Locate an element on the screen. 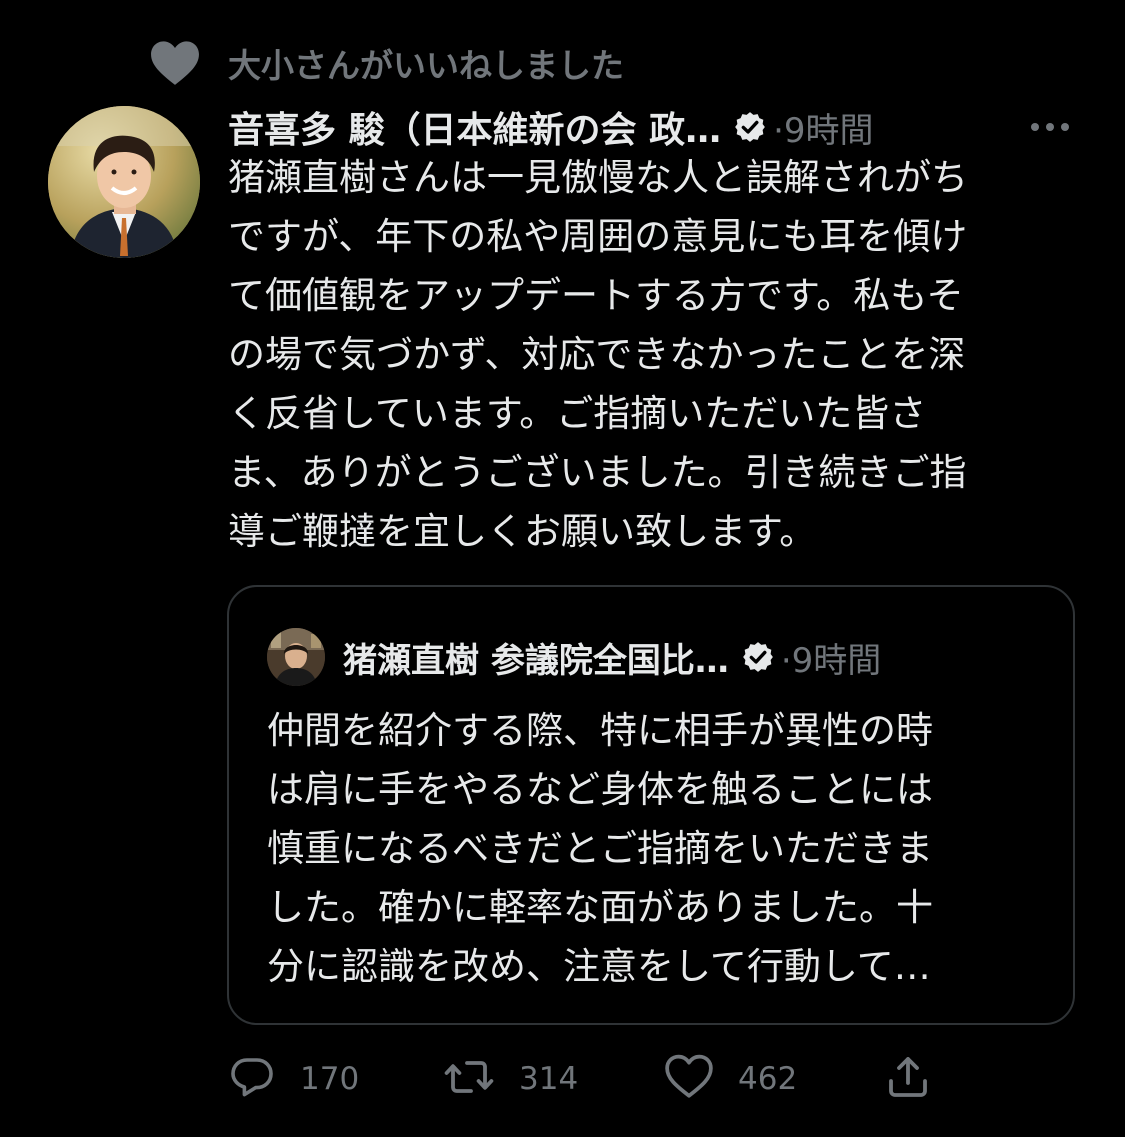 The height and width of the screenshot is (1137, 1125). quoted-text-line: した。確かに軽率な面がありました。十 is located at coordinates (600, 907).